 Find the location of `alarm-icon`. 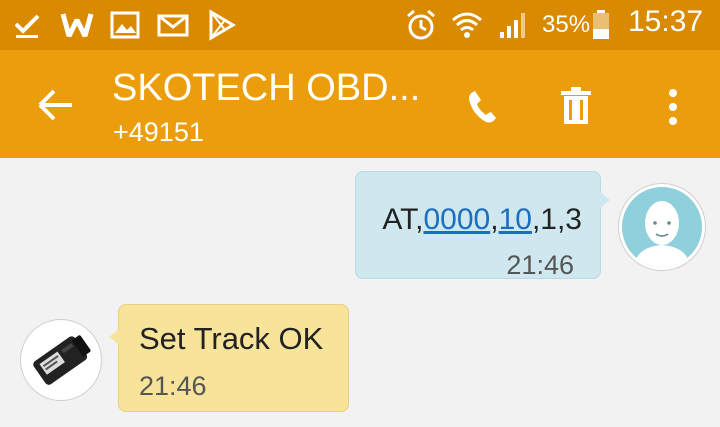

alarm-icon is located at coordinates (421, 24).